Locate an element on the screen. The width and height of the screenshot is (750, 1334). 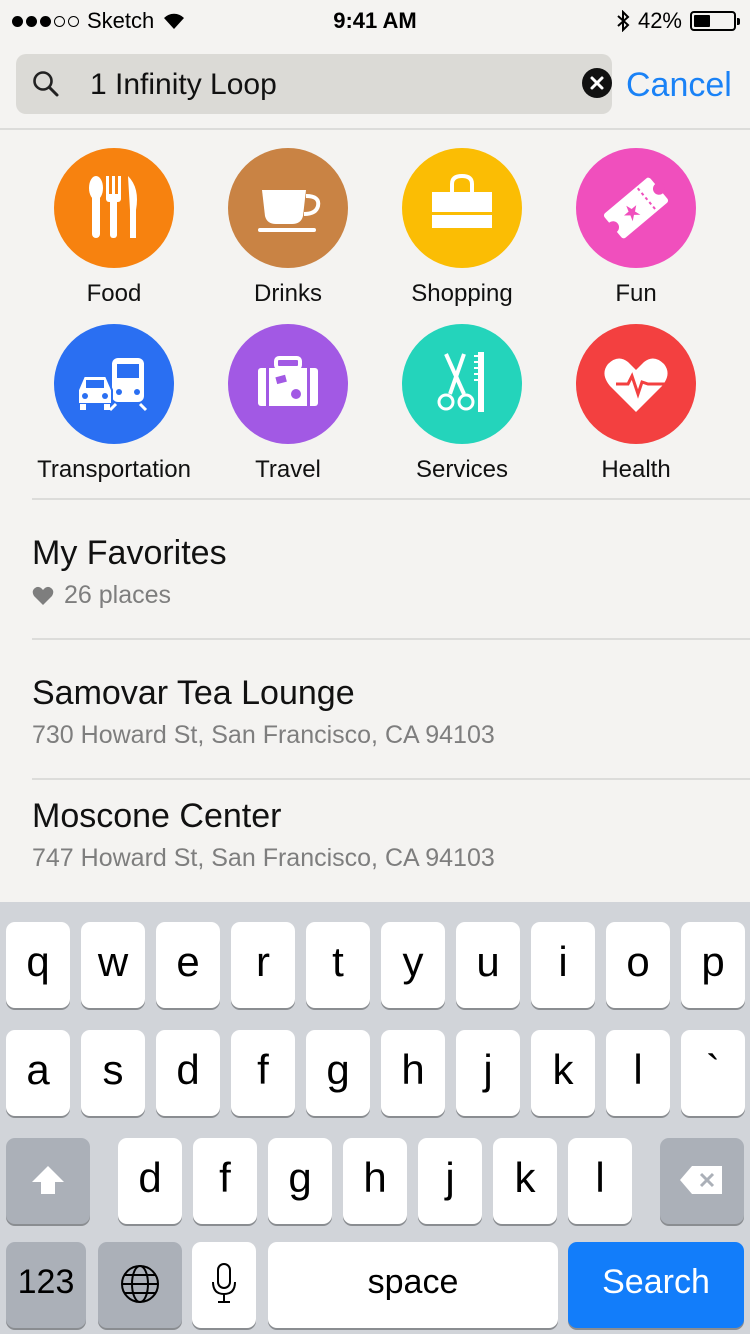
favorites-count-row: 26 places is located at coordinates (129, 595).